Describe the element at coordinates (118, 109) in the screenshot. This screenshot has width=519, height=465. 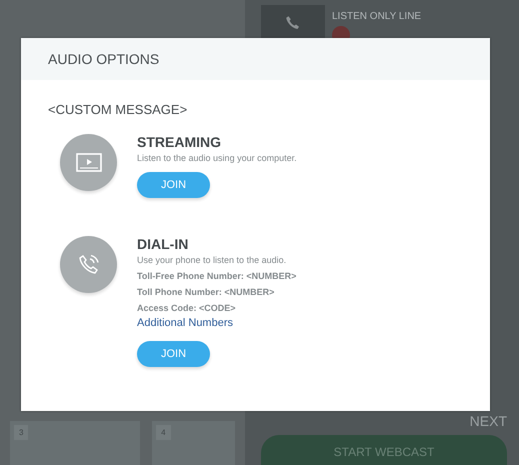
I see `custom-message: <CUSTOM MESSAGE>` at that location.